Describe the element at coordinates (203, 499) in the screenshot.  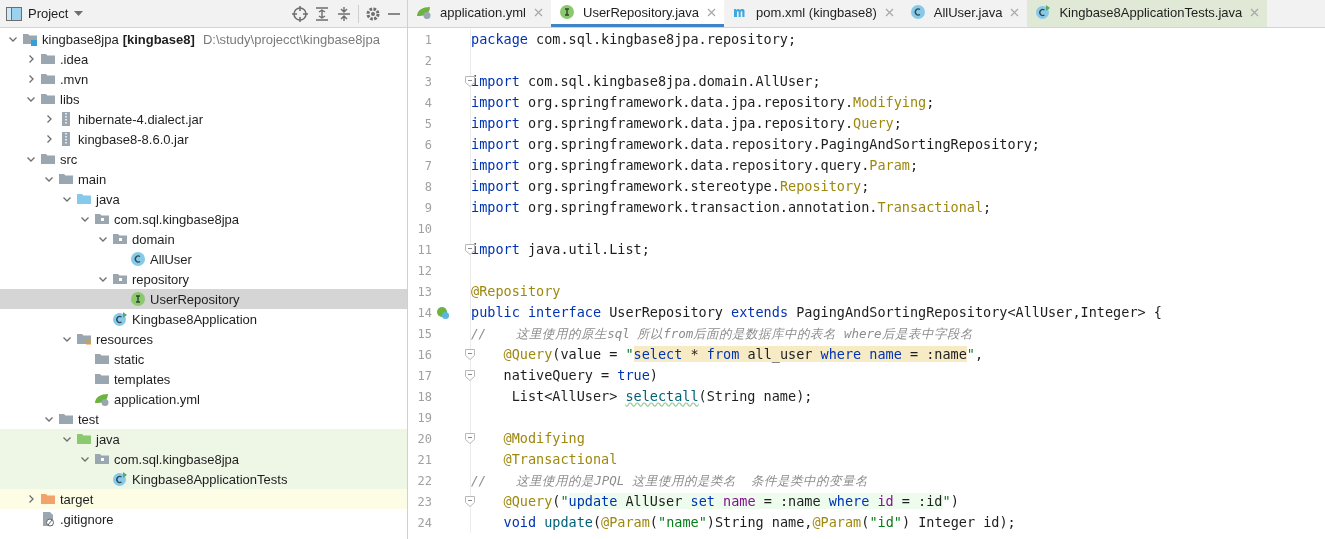
I see `tree-row: target` at that location.